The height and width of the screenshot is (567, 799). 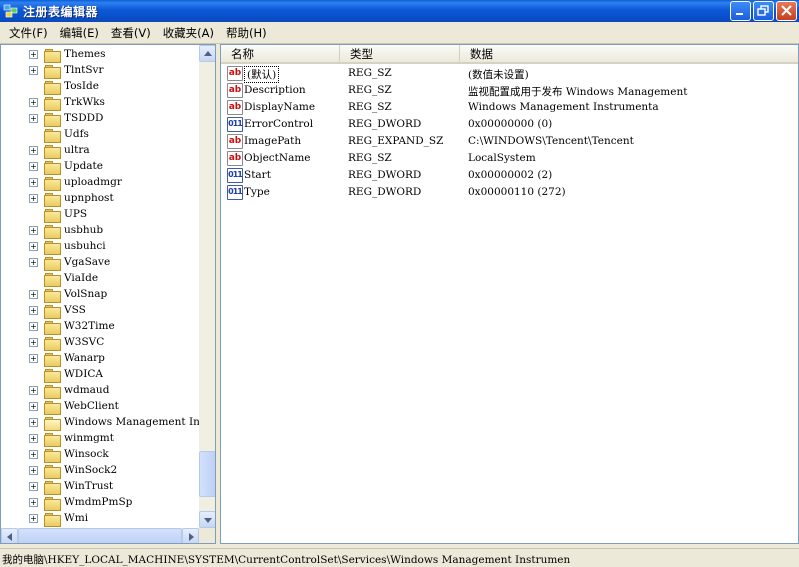 What do you see at coordinates (100, 55) in the screenshot?
I see `tree-item: + Themes` at bounding box center [100, 55].